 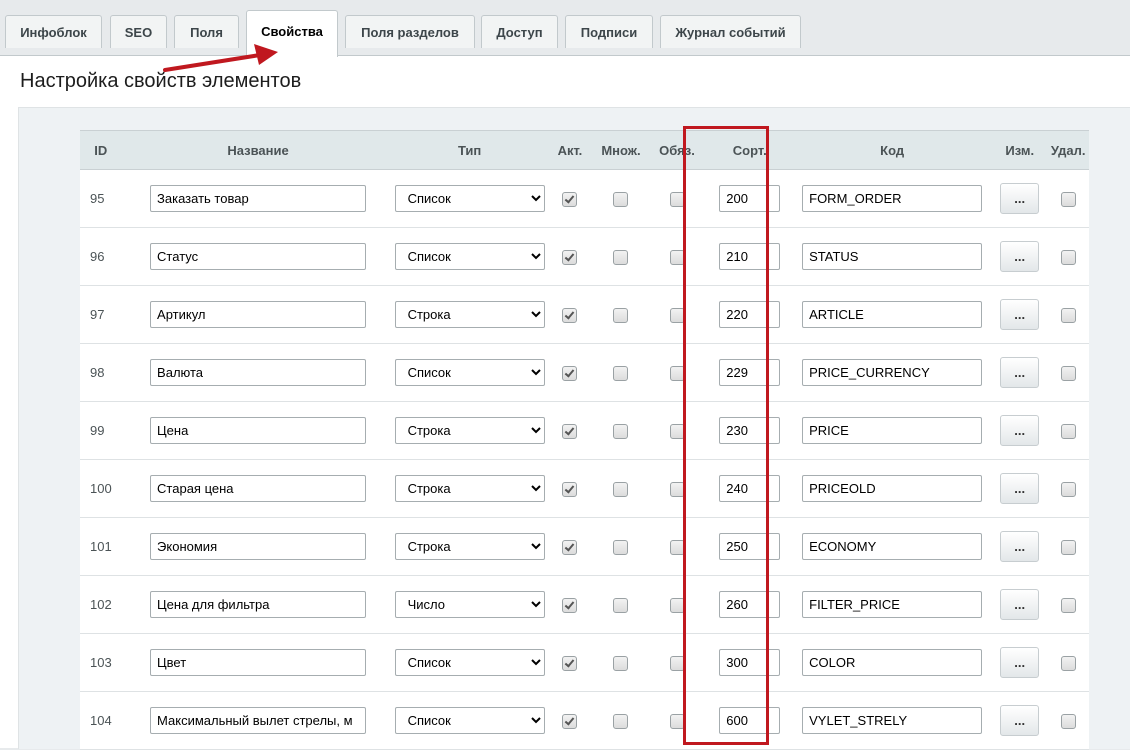 What do you see at coordinates (53, 31) in the screenshot?
I see `tab-infoblock: Инфоблок` at bounding box center [53, 31].